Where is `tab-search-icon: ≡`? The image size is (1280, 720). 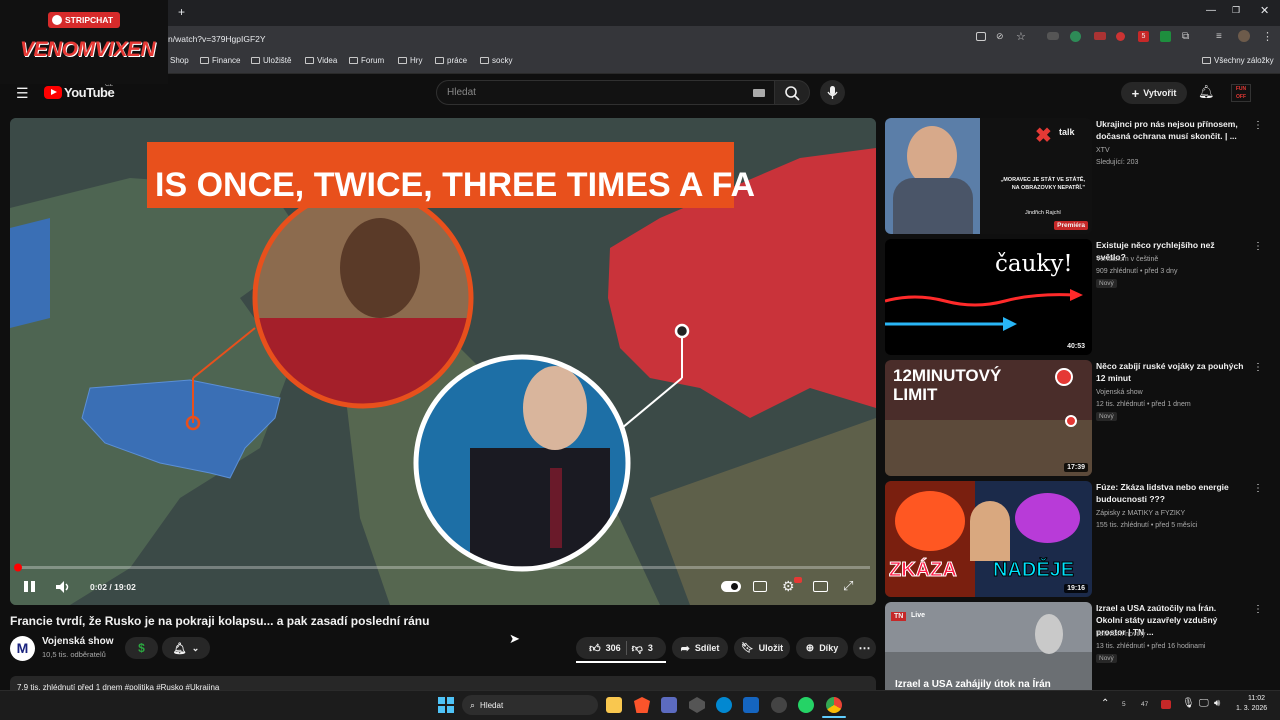 tab-search-icon: ≡ is located at coordinates (1219, 36).